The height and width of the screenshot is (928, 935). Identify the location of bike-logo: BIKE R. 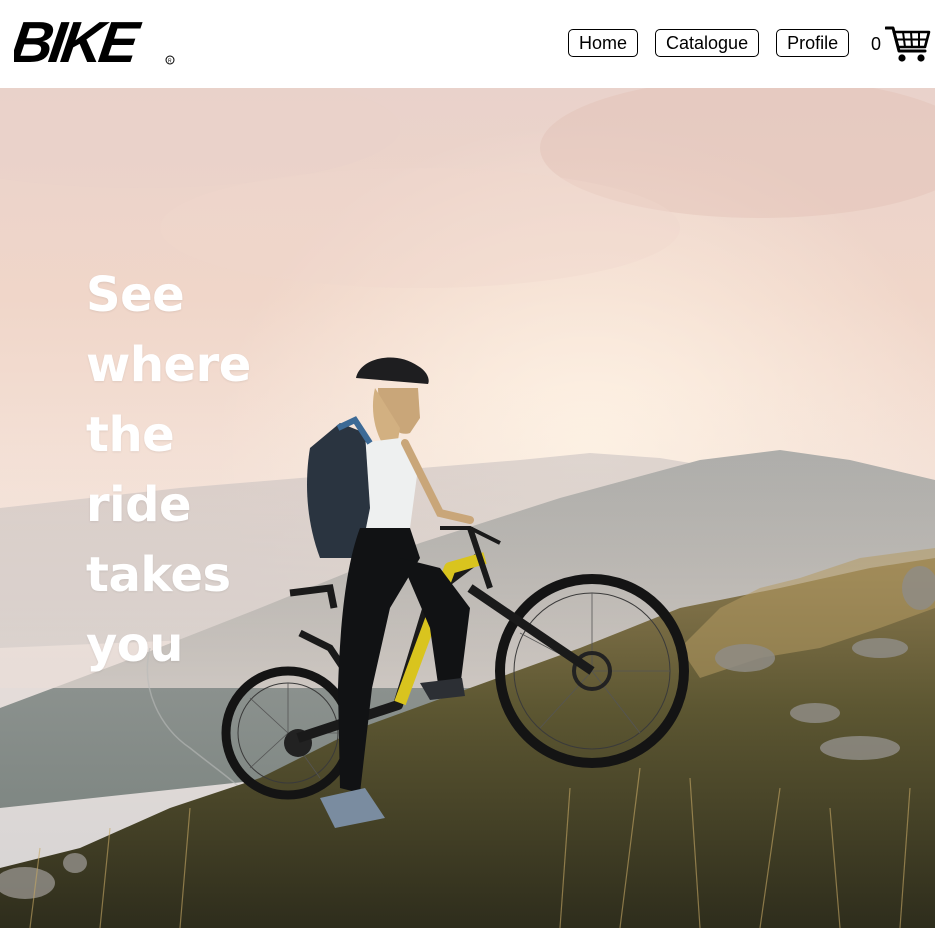
(99, 40).